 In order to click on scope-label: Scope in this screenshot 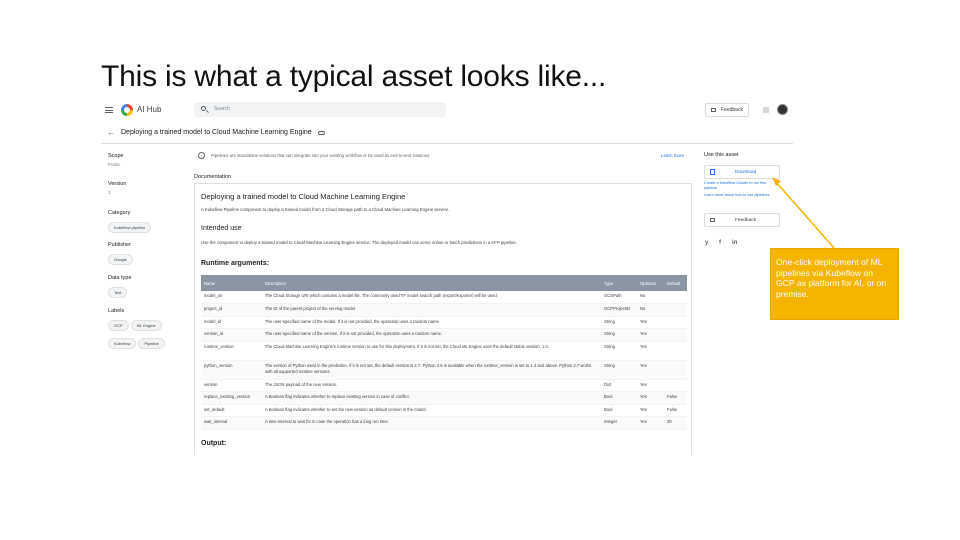, I will do `click(116, 156)`.